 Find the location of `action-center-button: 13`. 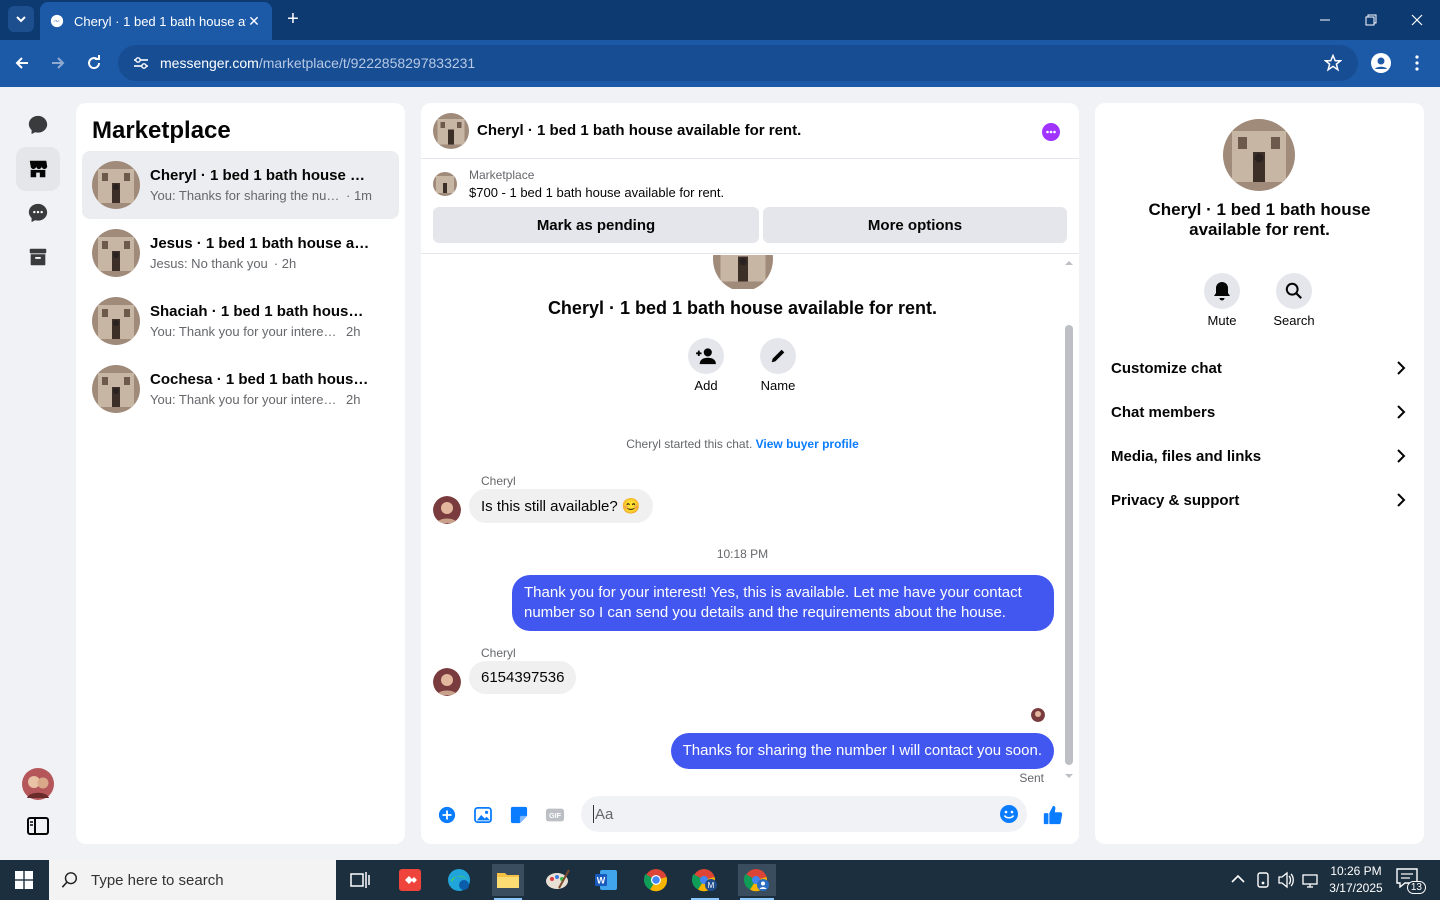

action-center-button: 13 is located at coordinates (1411, 881).